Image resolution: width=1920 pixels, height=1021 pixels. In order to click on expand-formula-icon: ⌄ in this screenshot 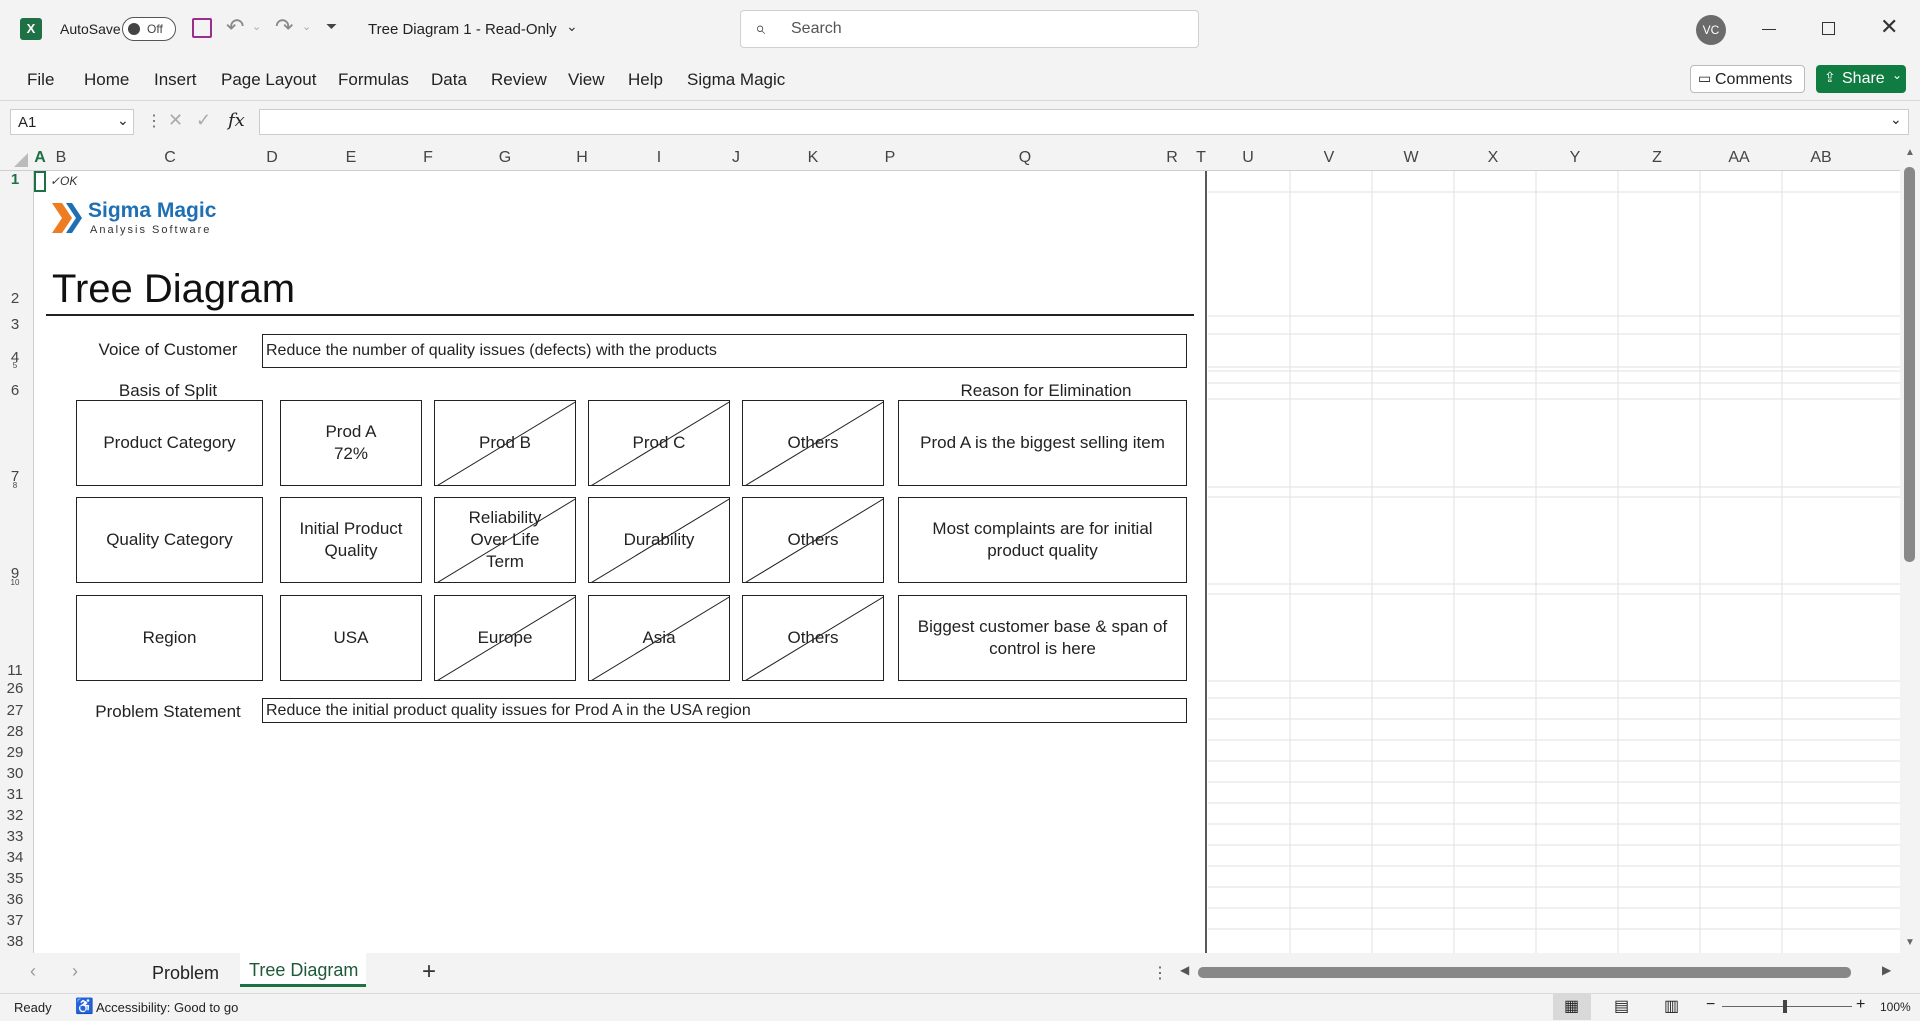, I will do `click(1896, 119)`.